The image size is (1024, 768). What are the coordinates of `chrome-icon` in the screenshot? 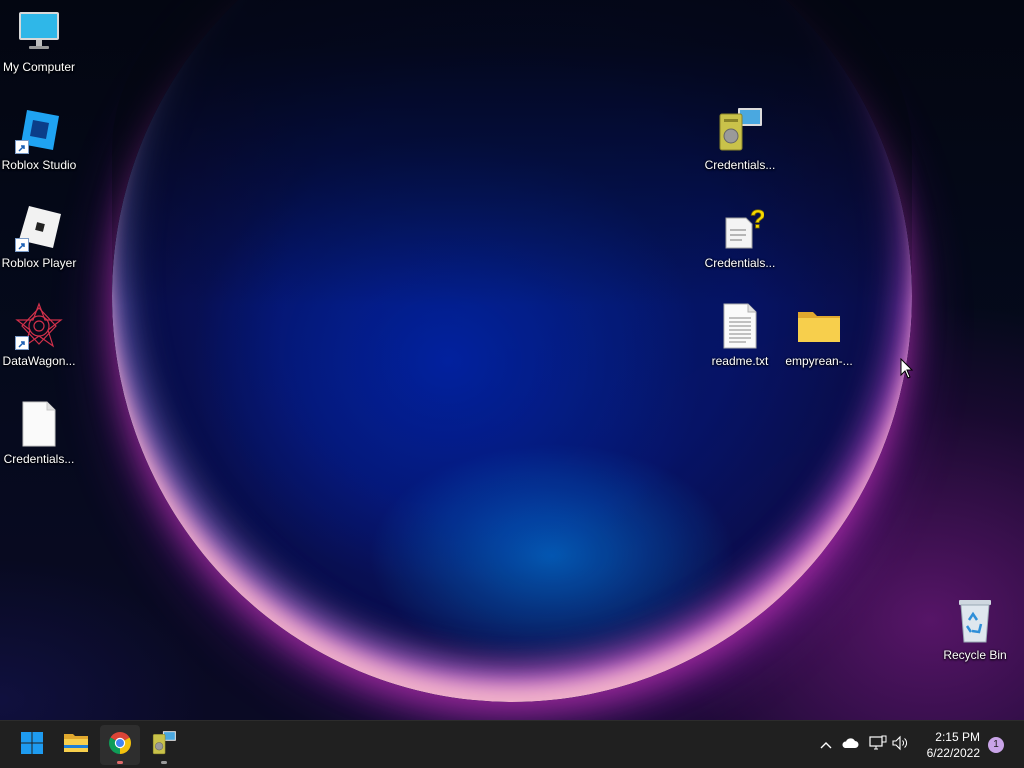 It's located at (120, 745).